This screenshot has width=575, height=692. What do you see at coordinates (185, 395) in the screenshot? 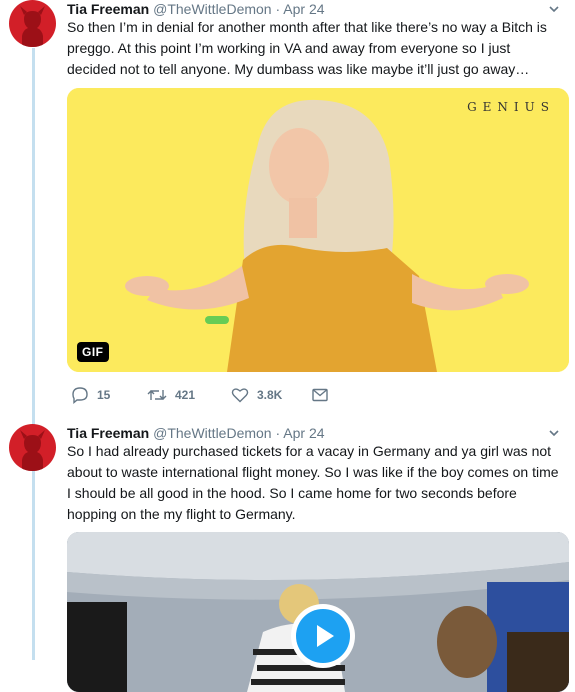
I see `retweet-count: 421` at bounding box center [185, 395].